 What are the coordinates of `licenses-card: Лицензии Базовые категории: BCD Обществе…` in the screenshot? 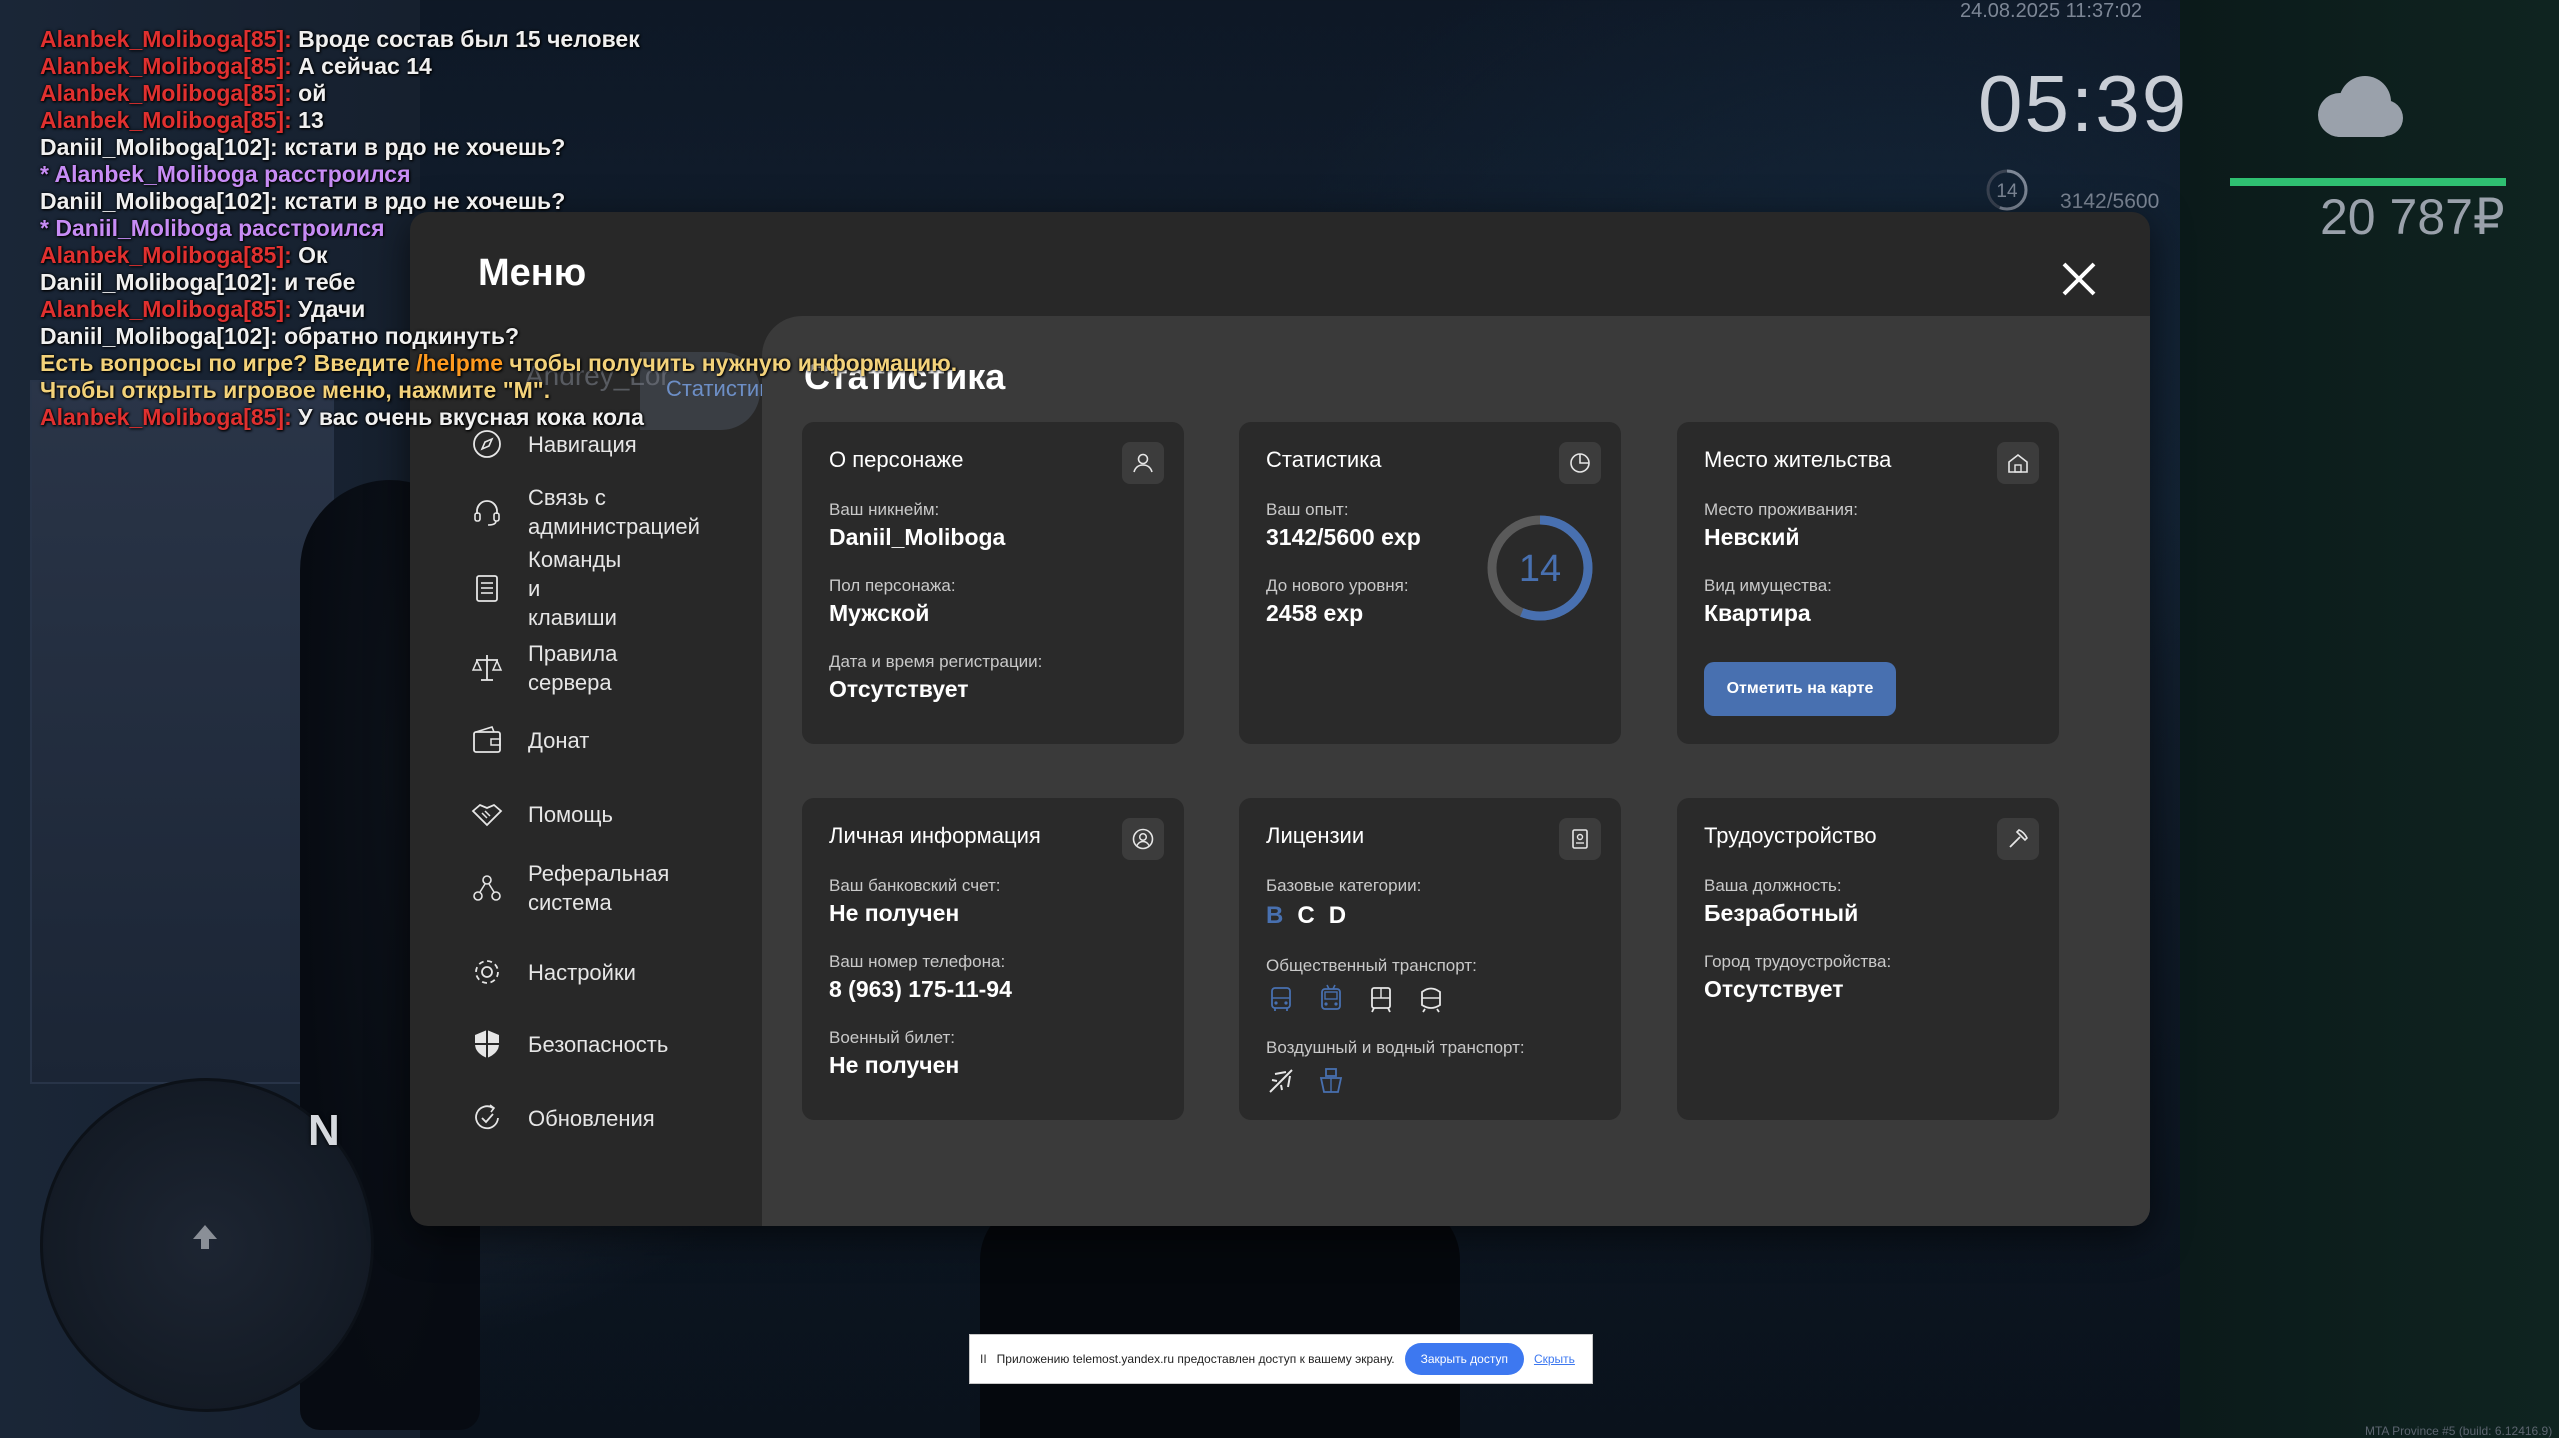 It's located at (1430, 959).